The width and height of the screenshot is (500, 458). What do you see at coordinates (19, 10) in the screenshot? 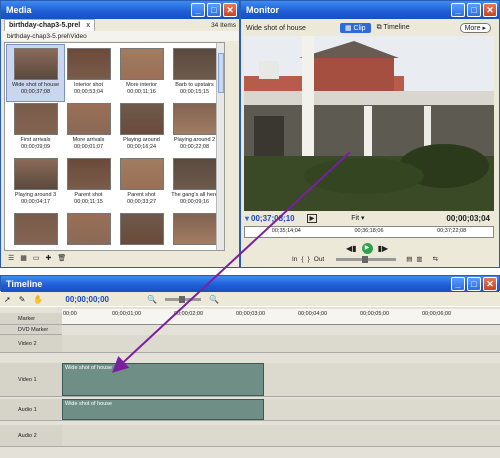
I see `media-title: Media` at bounding box center [19, 10].